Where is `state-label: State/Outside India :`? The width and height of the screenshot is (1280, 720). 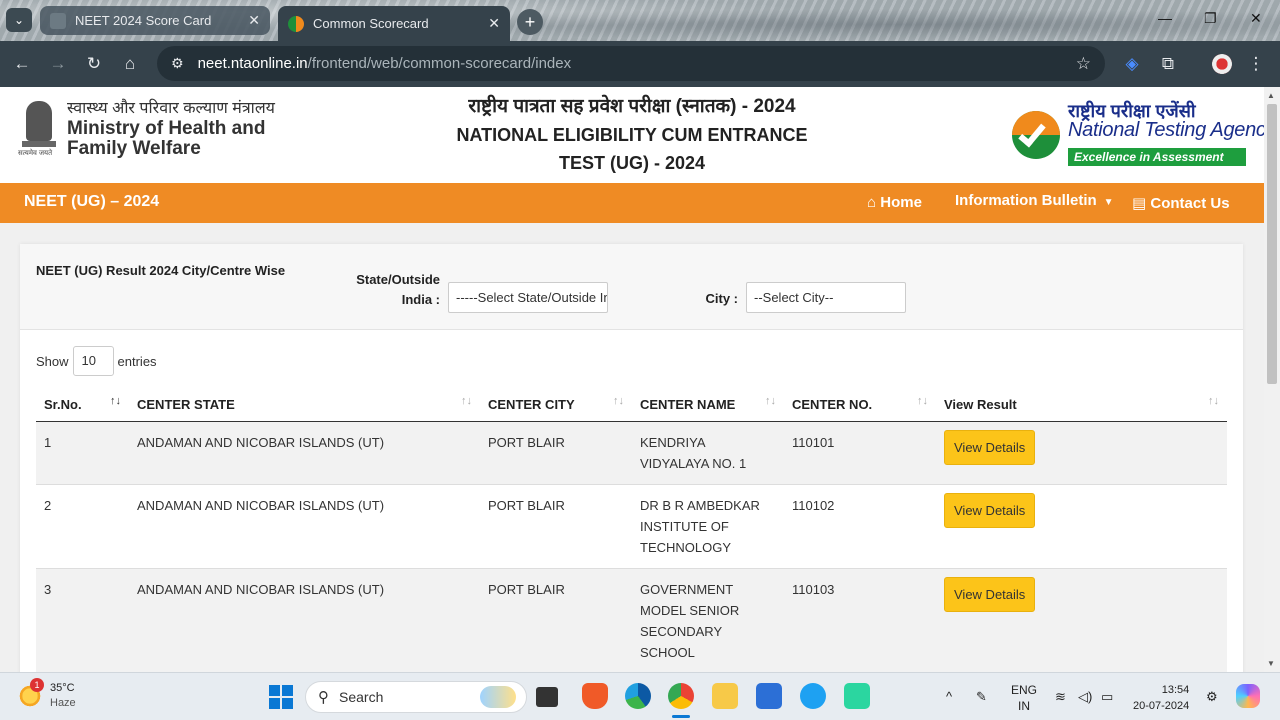 state-label: State/Outside India : is located at coordinates (390, 290).